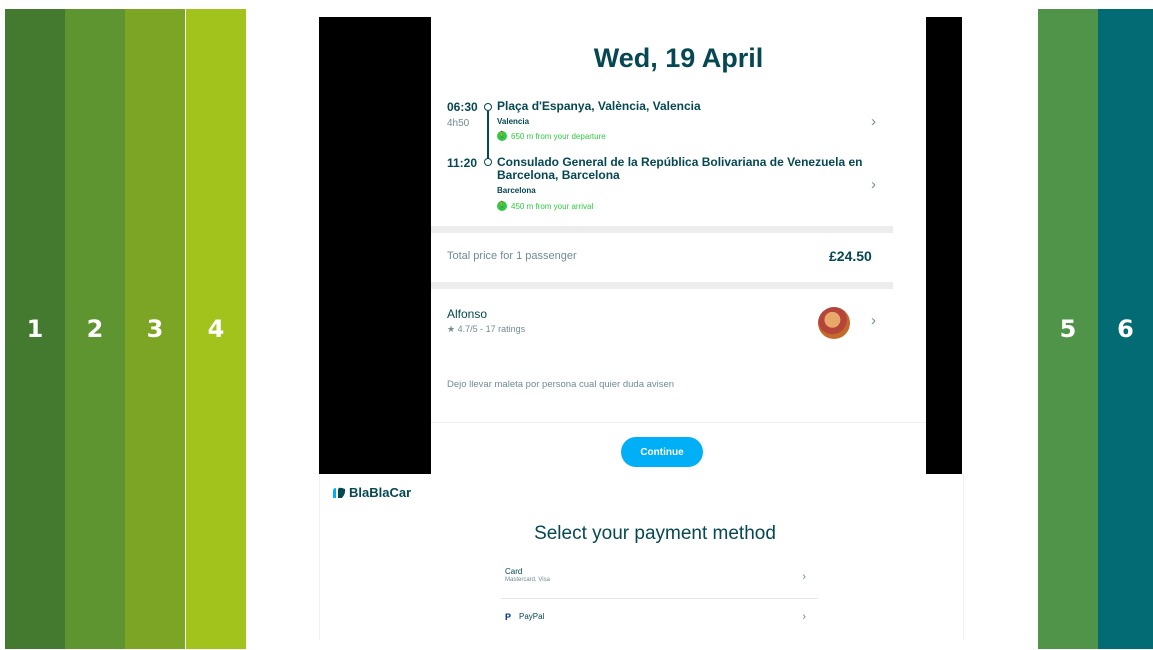  Describe the element at coordinates (516, 190) in the screenshot. I see `arrival-city: Barcelona` at that location.